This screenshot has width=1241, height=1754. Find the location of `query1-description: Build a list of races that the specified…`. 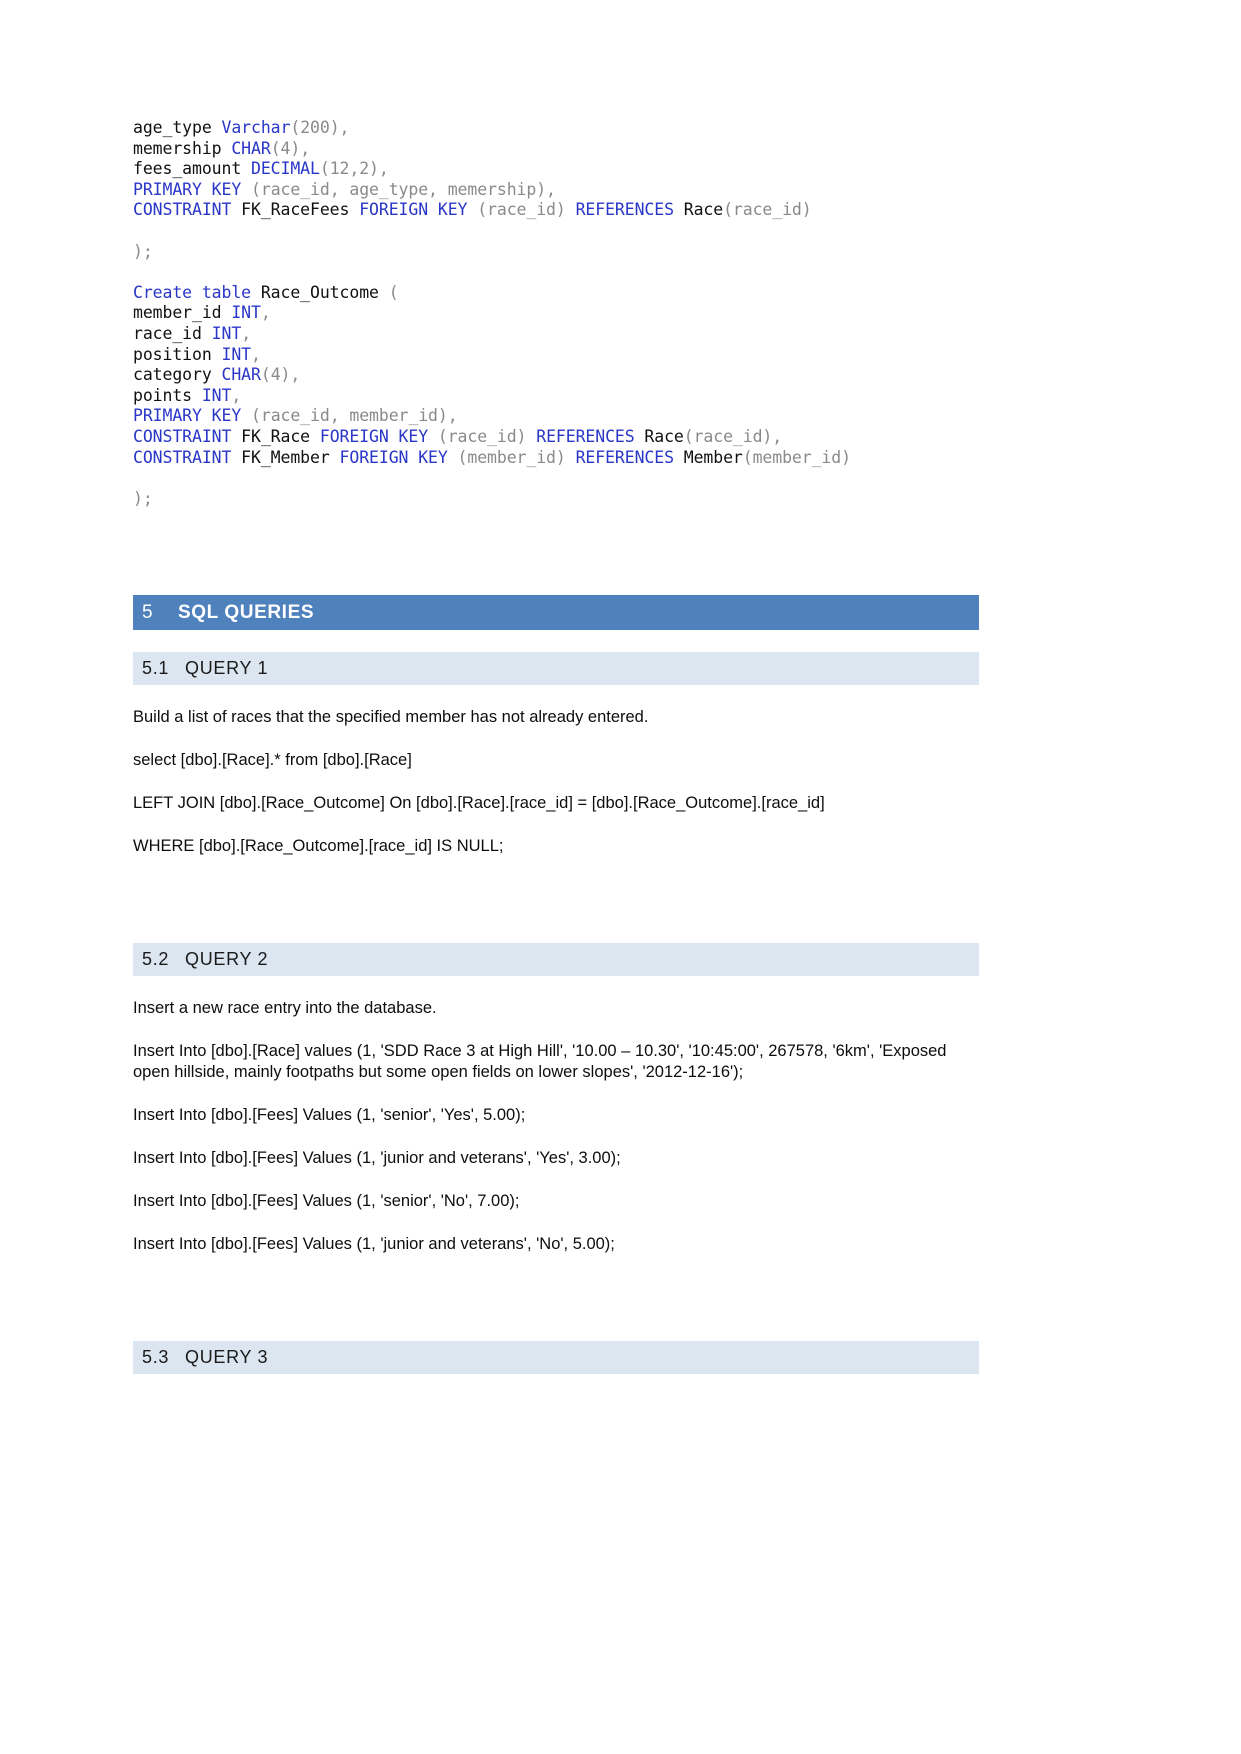

query1-description: Build a list of races that the specified… is located at coordinates (391, 717).